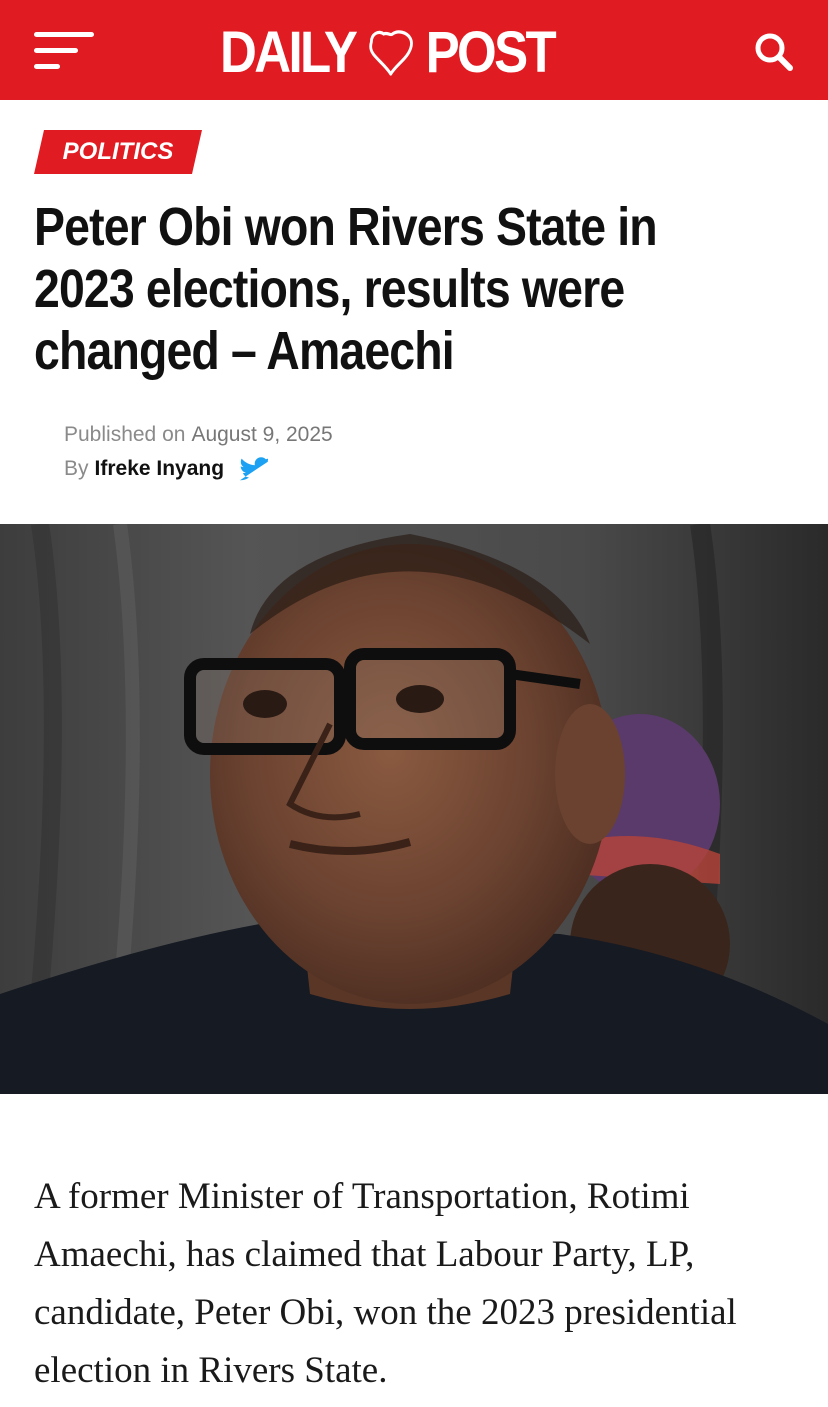 This screenshot has height=1407, width=828. Describe the element at coordinates (774, 52) in the screenshot. I see `search-icon` at that location.